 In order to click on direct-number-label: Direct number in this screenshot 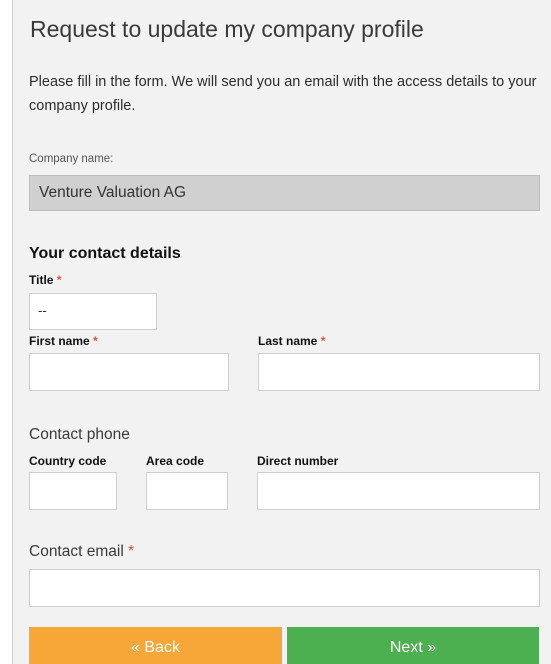, I will do `click(298, 461)`.